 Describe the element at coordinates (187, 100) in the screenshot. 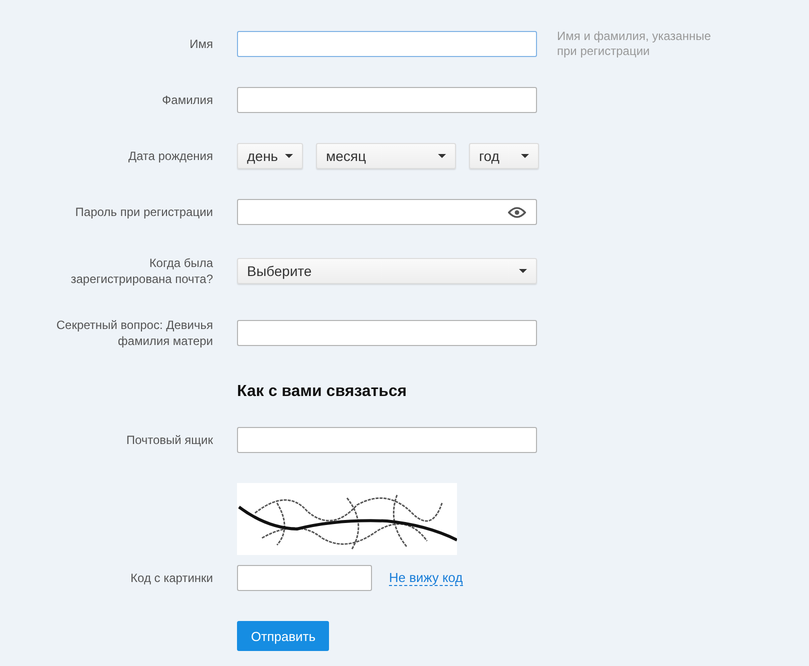

I see `field-label: Фамилия` at that location.